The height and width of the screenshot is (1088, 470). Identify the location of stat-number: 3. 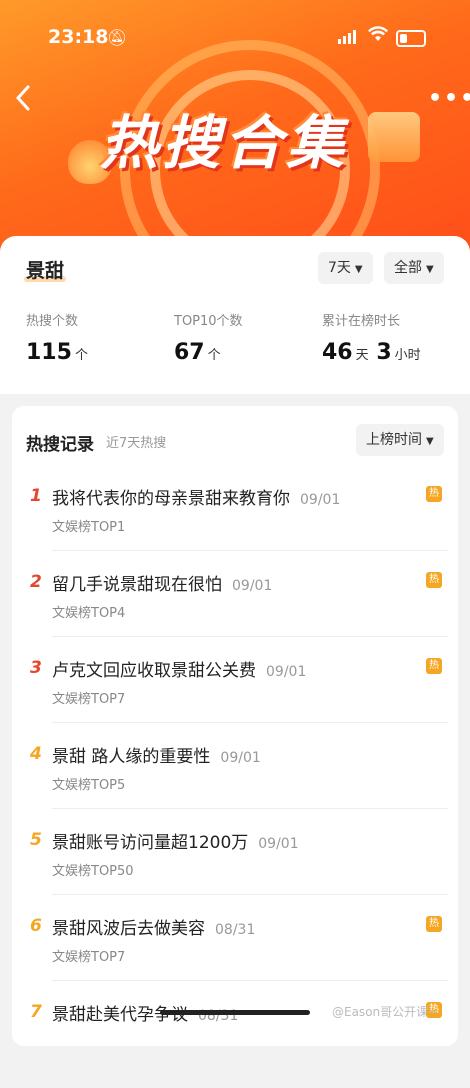
(384, 352).